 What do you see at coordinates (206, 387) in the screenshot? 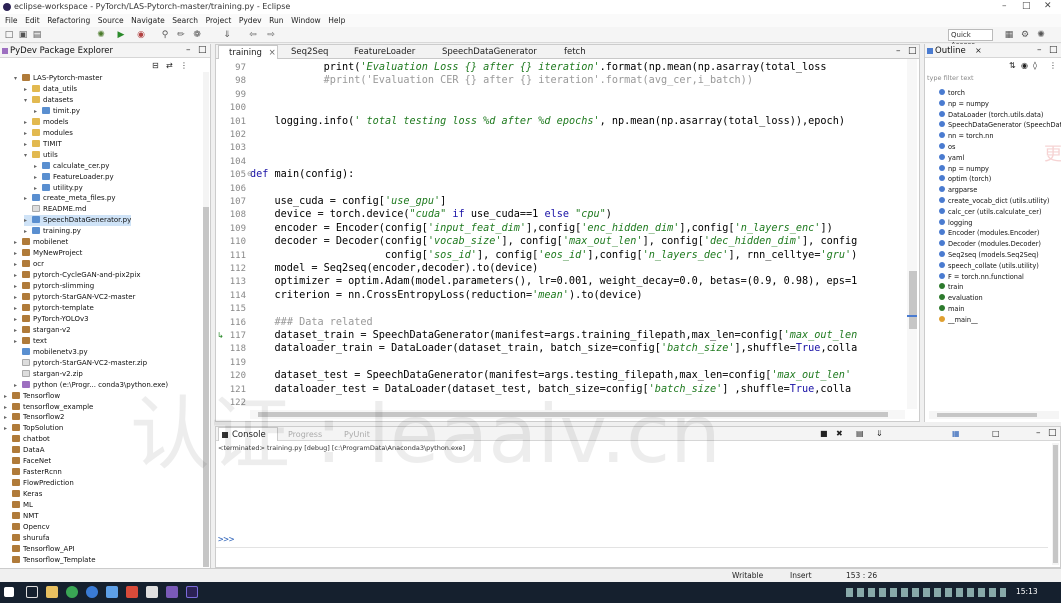
I see `explorer-scroll-thumb` at bounding box center [206, 387].